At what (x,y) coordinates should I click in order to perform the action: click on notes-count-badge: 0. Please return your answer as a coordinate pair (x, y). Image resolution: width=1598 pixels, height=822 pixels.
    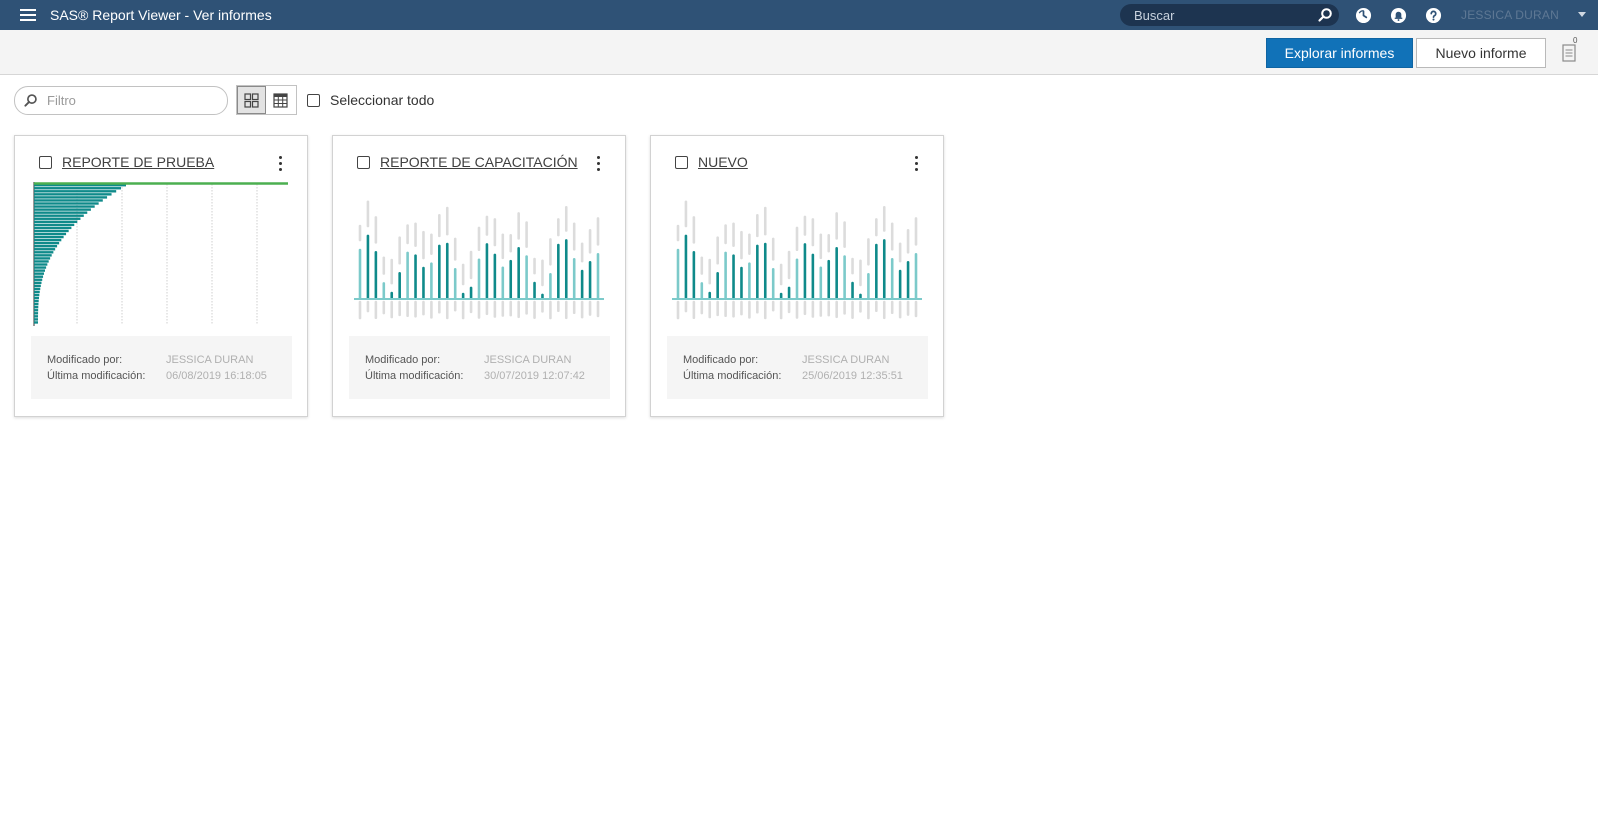
    Looking at the image, I should click on (1575, 40).